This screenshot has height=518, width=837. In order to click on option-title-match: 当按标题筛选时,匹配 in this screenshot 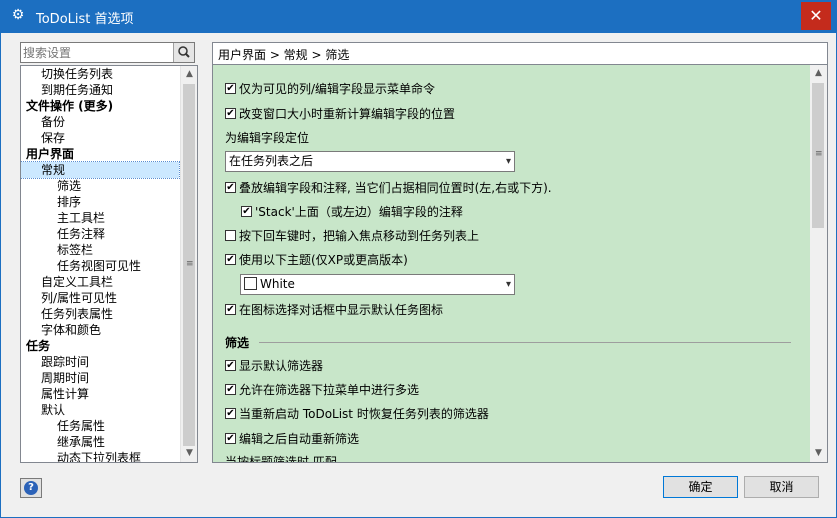, I will do `click(281, 459)`.